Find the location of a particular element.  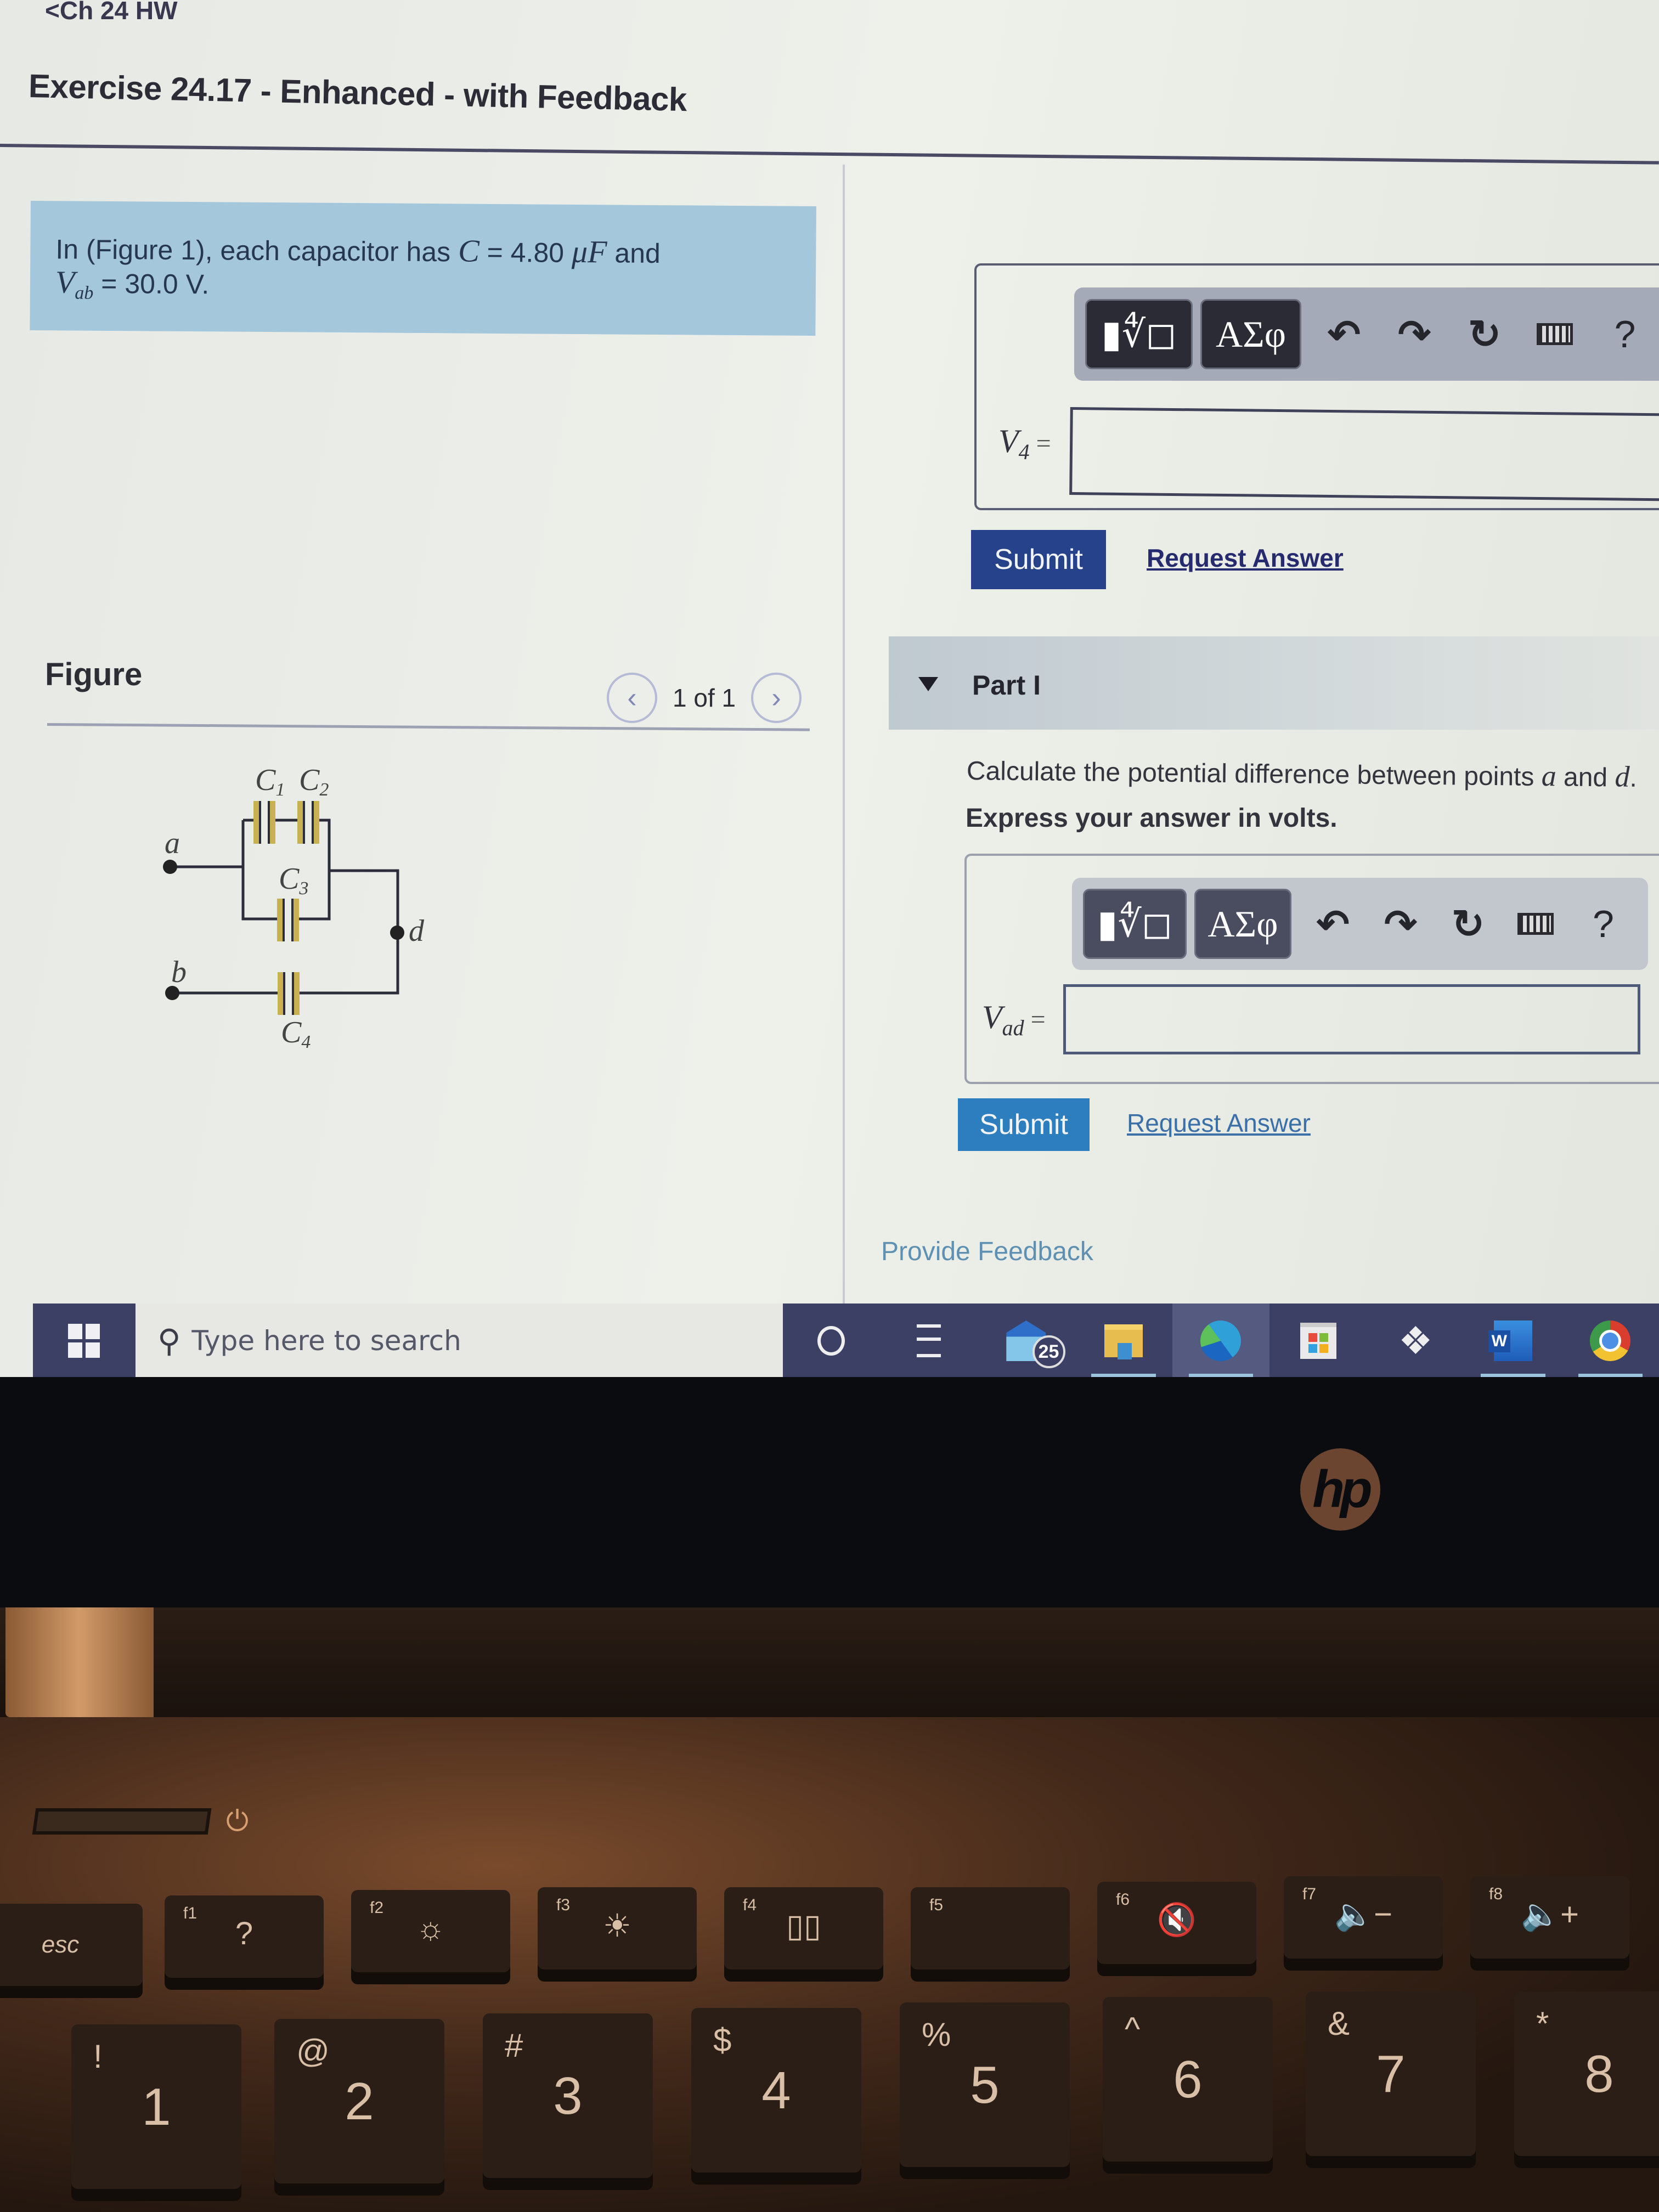

function-key: f7 🔈− is located at coordinates (1363, 1918).